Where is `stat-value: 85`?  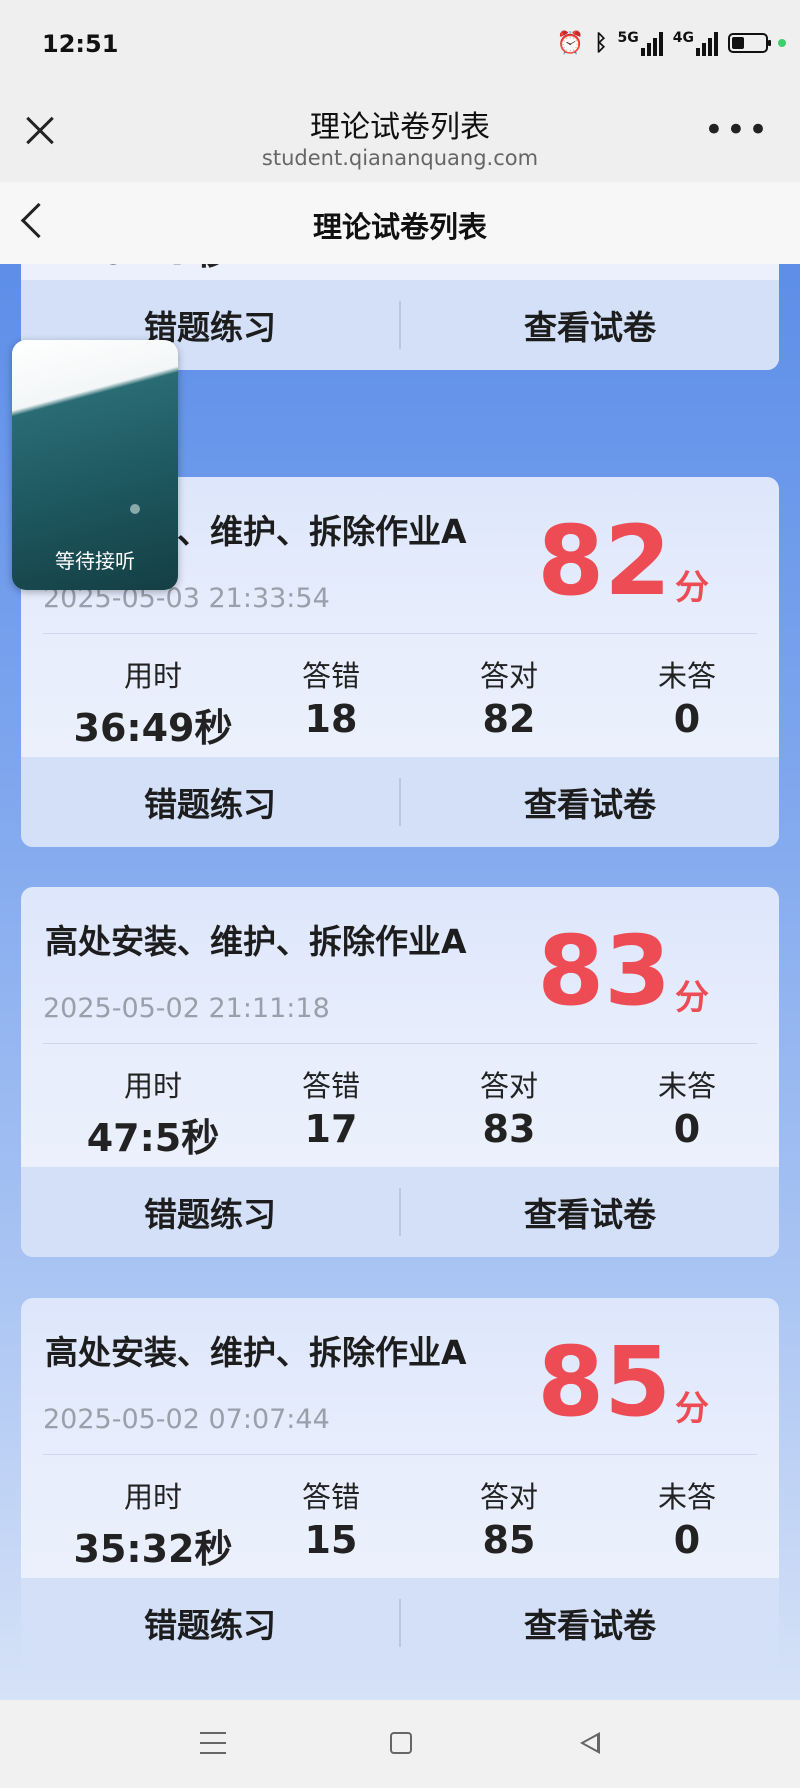
stat-value: 85 is located at coordinates (509, 1540).